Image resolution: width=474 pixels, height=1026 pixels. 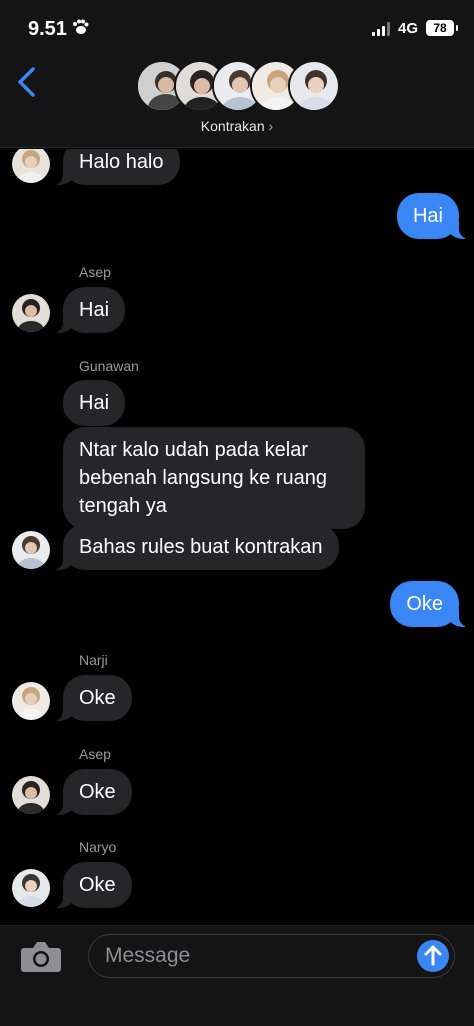 What do you see at coordinates (93, 660) in the screenshot?
I see `sender-name: Narji` at bounding box center [93, 660].